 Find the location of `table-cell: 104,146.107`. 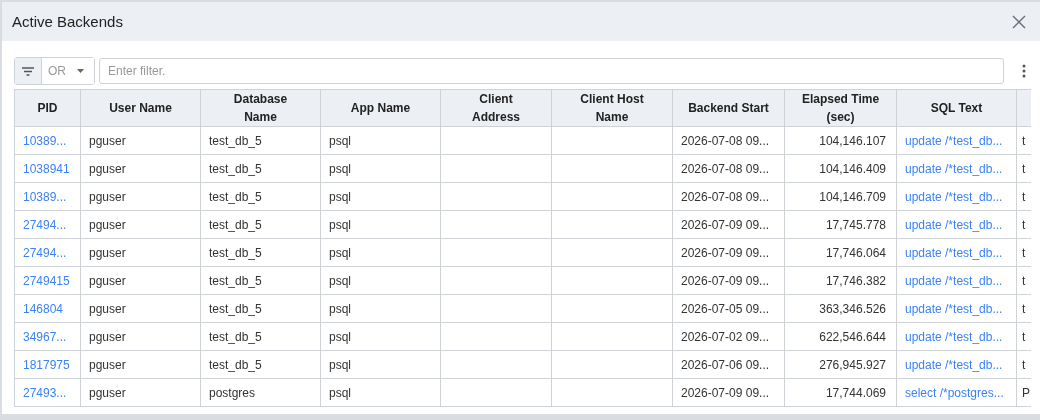

table-cell: 104,146.107 is located at coordinates (840, 140).